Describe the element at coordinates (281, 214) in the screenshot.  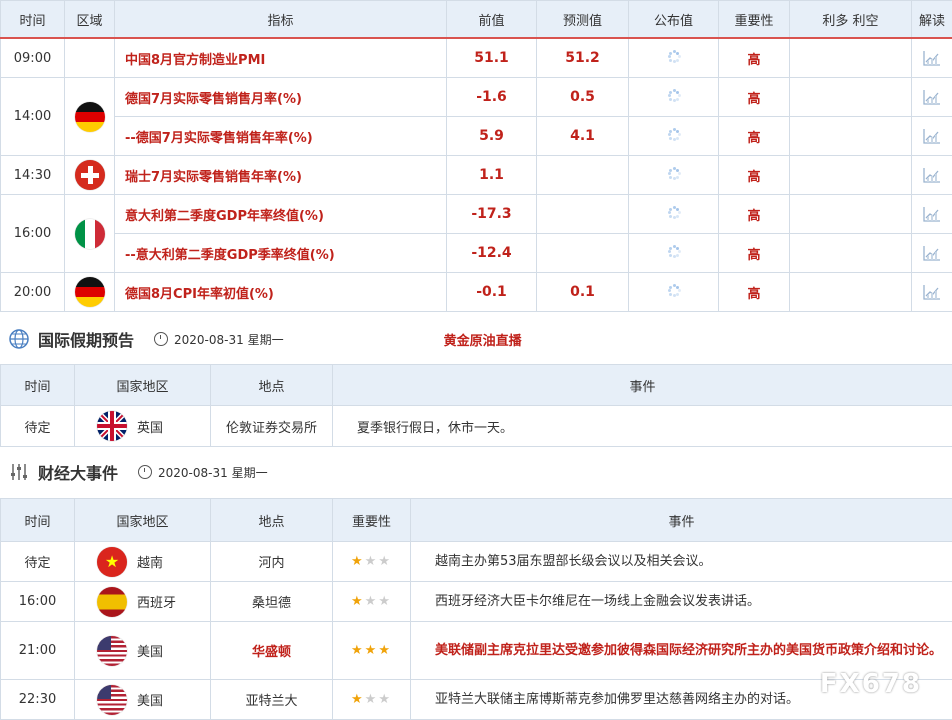
I see `indicator-name: 意大利第二季度GDP年率终值(%)` at that location.